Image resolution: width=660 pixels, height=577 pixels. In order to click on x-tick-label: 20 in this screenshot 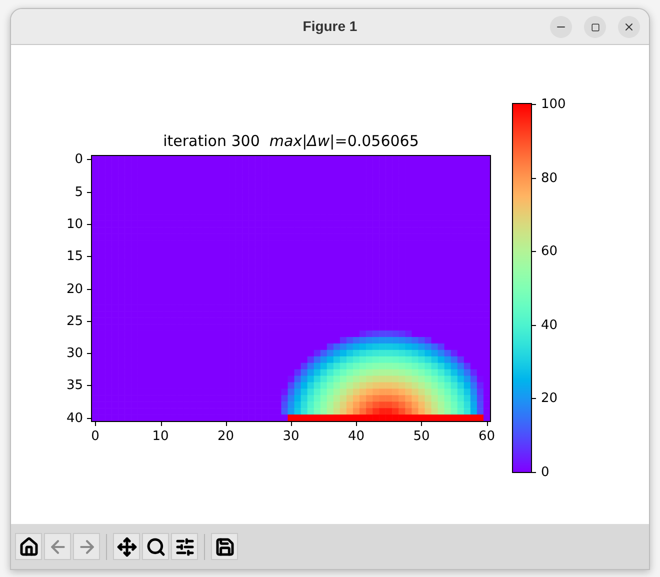, I will do `click(225, 436)`.